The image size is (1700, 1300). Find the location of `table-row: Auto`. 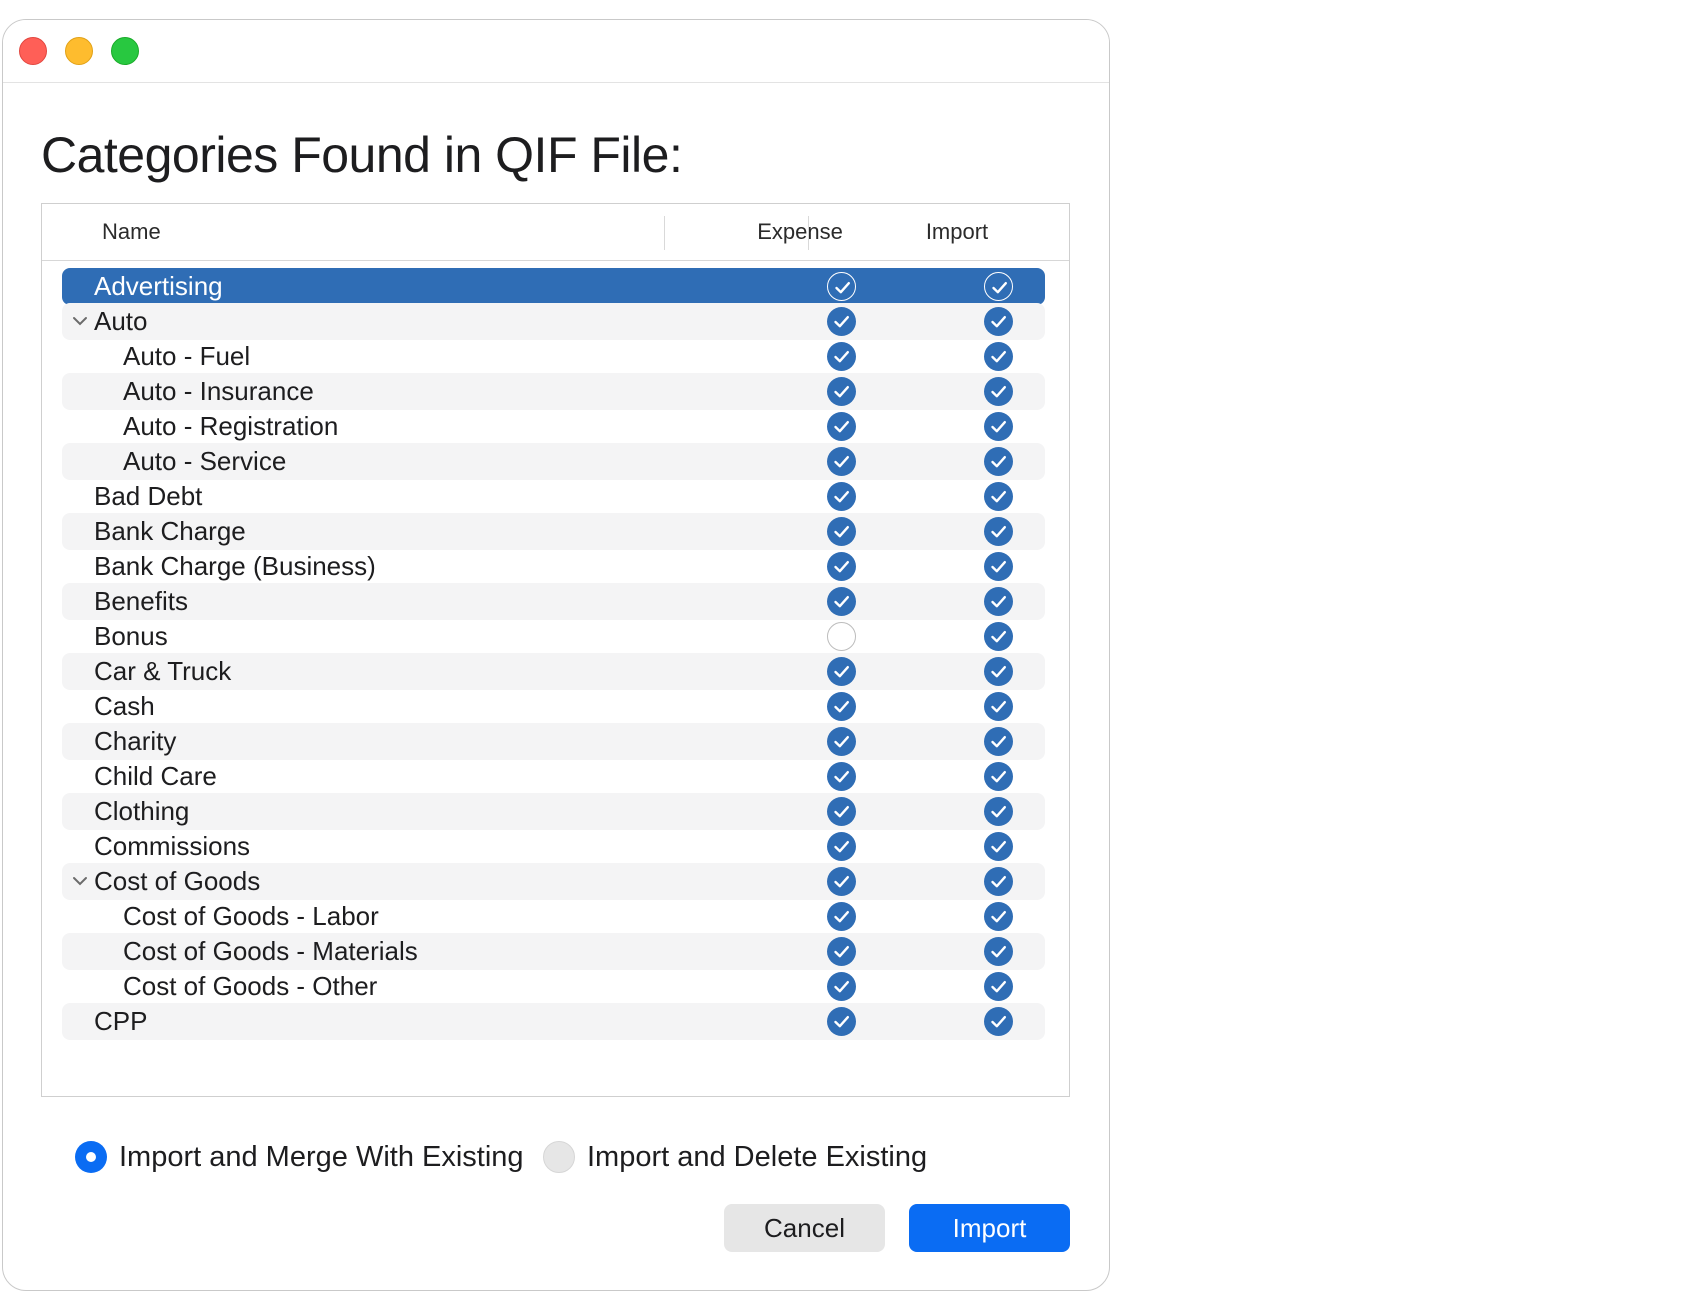

table-row: Auto is located at coordinates (553, 321).